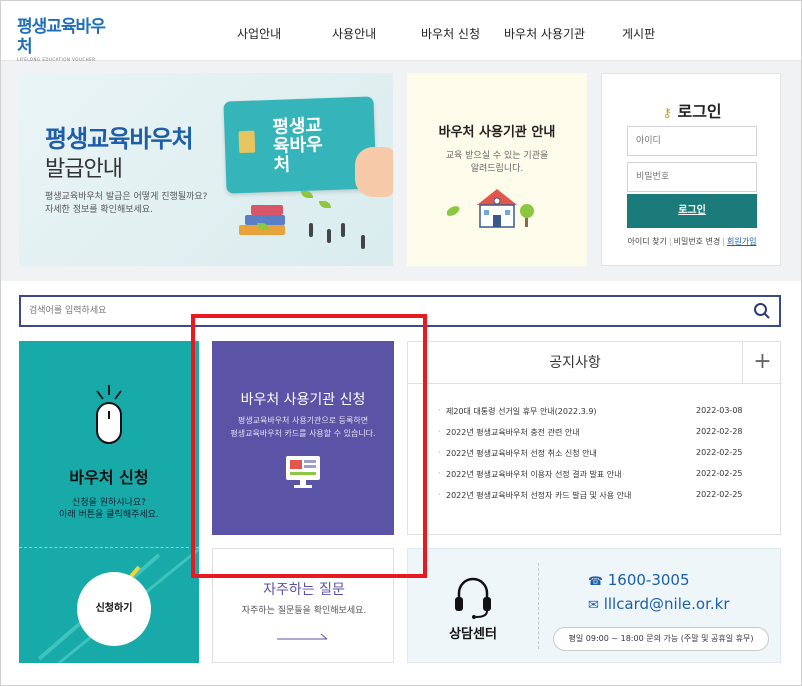 This screenshot has width=802, height=686. Describe the element at coordinates (109, 414) in the screenshot. I see `mouse-icon` at that location.